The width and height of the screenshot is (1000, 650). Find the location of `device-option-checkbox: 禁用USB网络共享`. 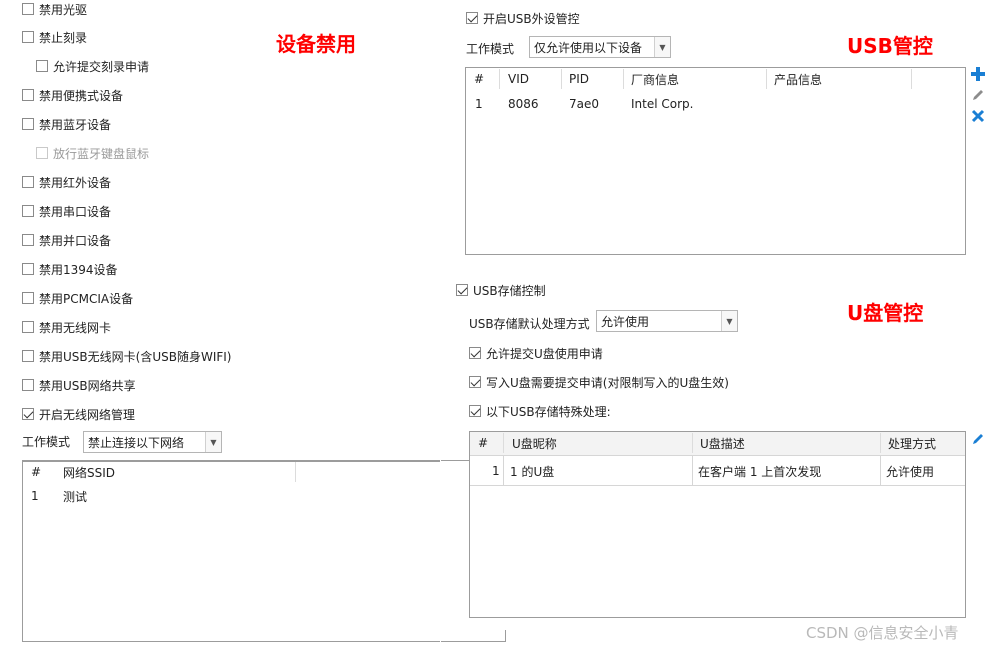

device-option-checkbox: 禁用USB网络共享 is located at coordinates (79, 385).